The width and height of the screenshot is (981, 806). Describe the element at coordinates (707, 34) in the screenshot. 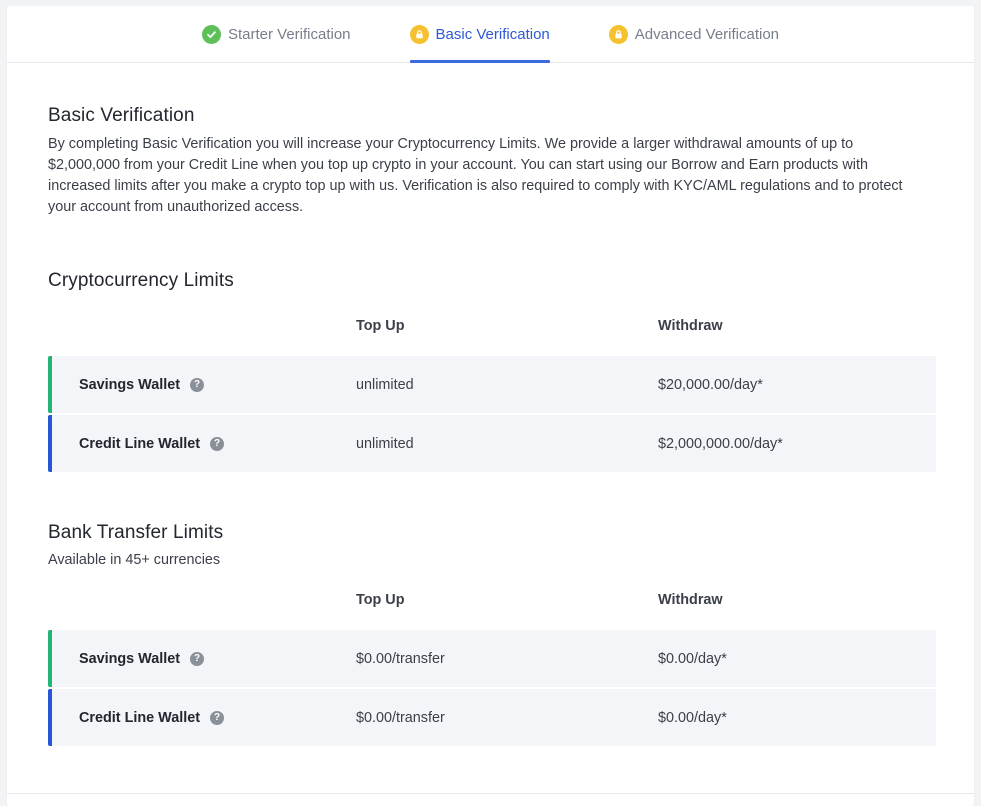

I see `tab-label: Advanced Verification` at that location.